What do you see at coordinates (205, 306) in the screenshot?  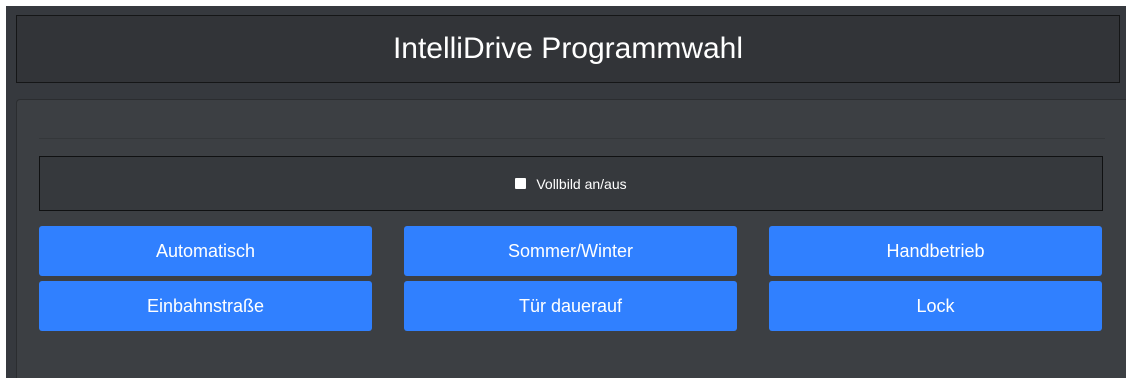 I see `one-way-button: Einbahnstraße` at bounding box center [205, 306].